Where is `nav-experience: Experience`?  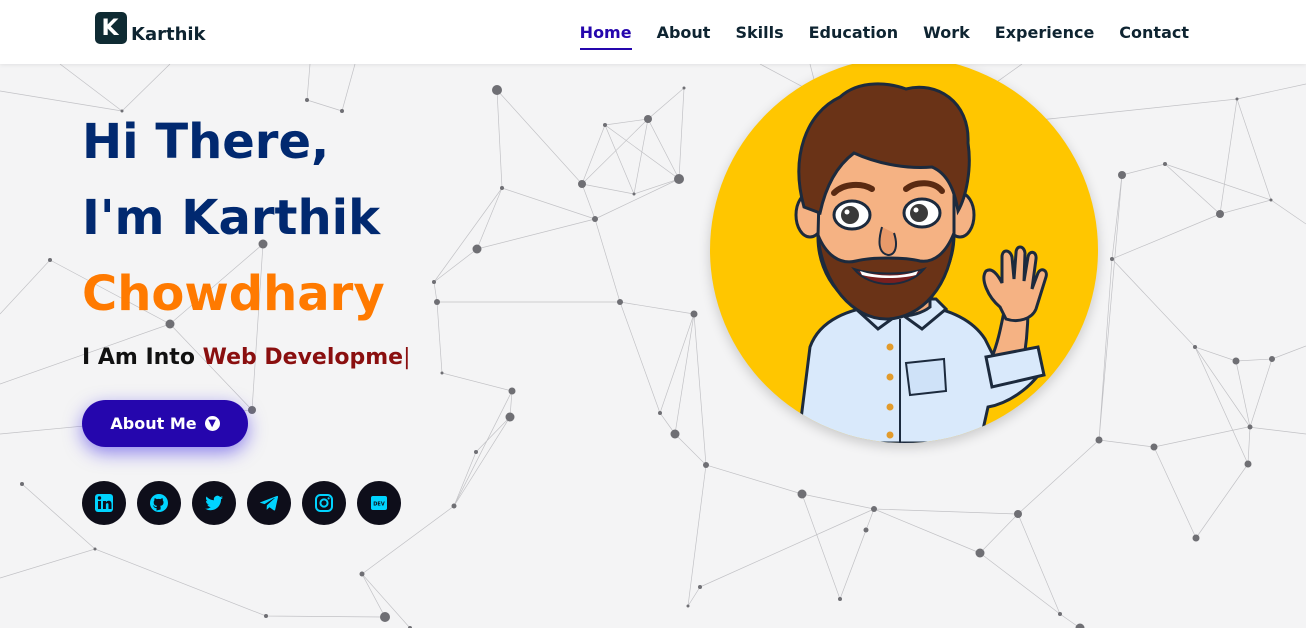 nav-experience: Experience is located at coordinates (1045, 32).